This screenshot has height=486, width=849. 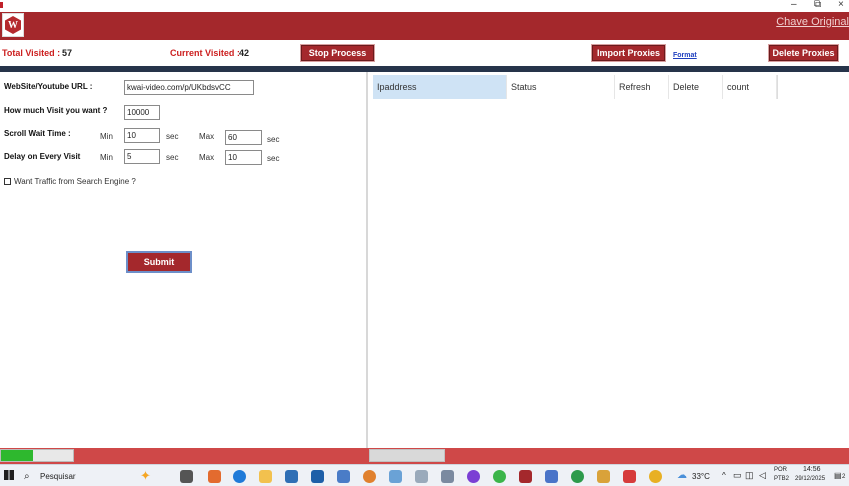 I want to click on window-titlebar: – ⧉ ×, so click(x=424, y=6).